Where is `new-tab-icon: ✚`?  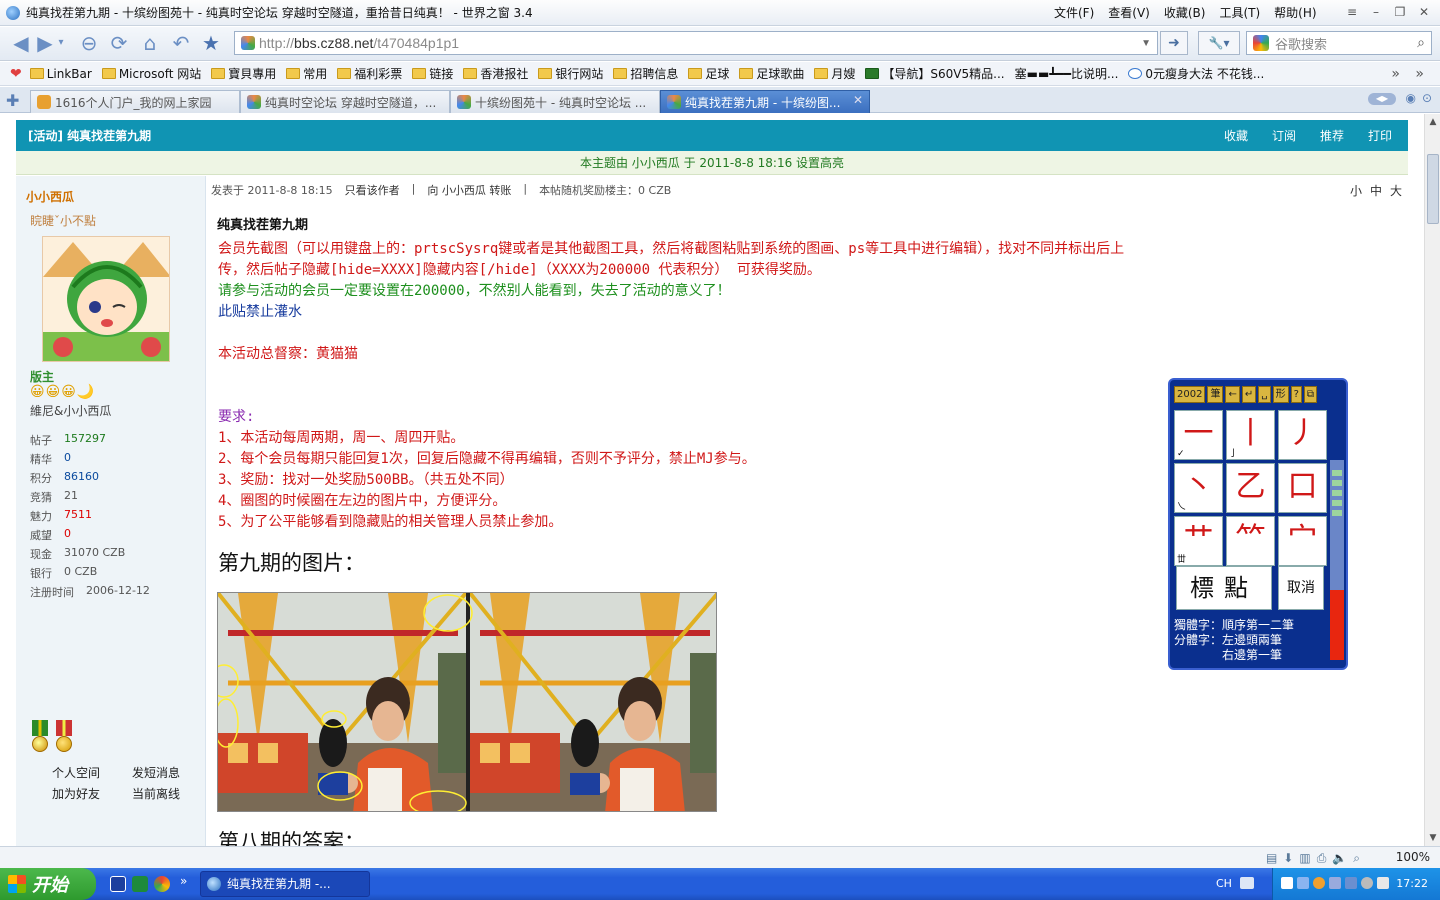
new-tab-icon: ✚ is located at coordinates (12, 100).